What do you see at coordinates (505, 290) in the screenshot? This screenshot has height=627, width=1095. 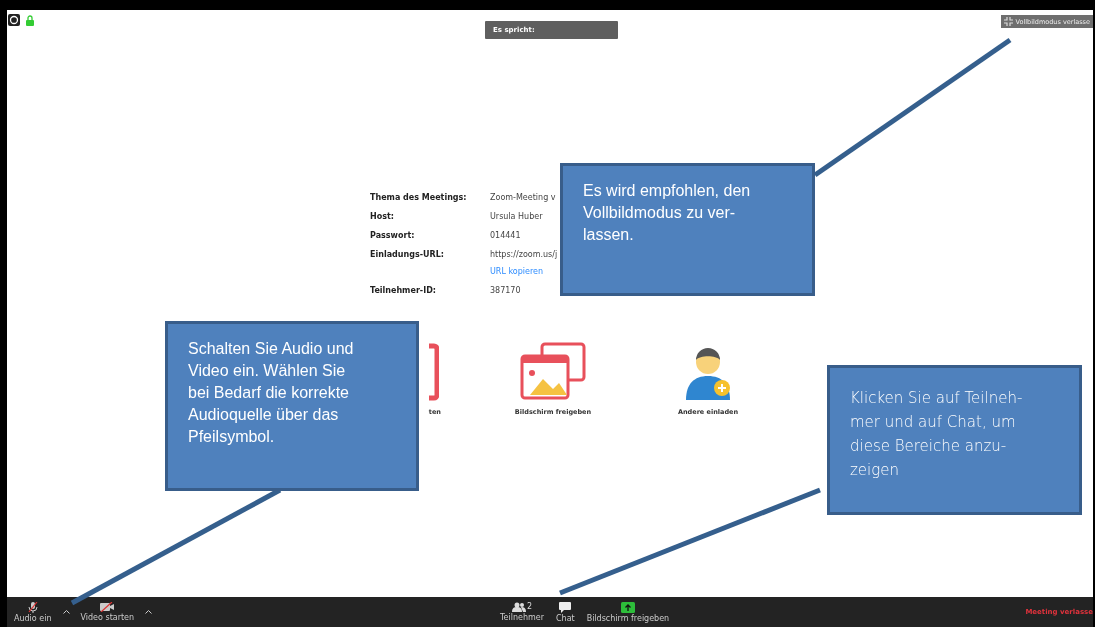 I see `info-value: 387170` at bounding box center [505, 290].